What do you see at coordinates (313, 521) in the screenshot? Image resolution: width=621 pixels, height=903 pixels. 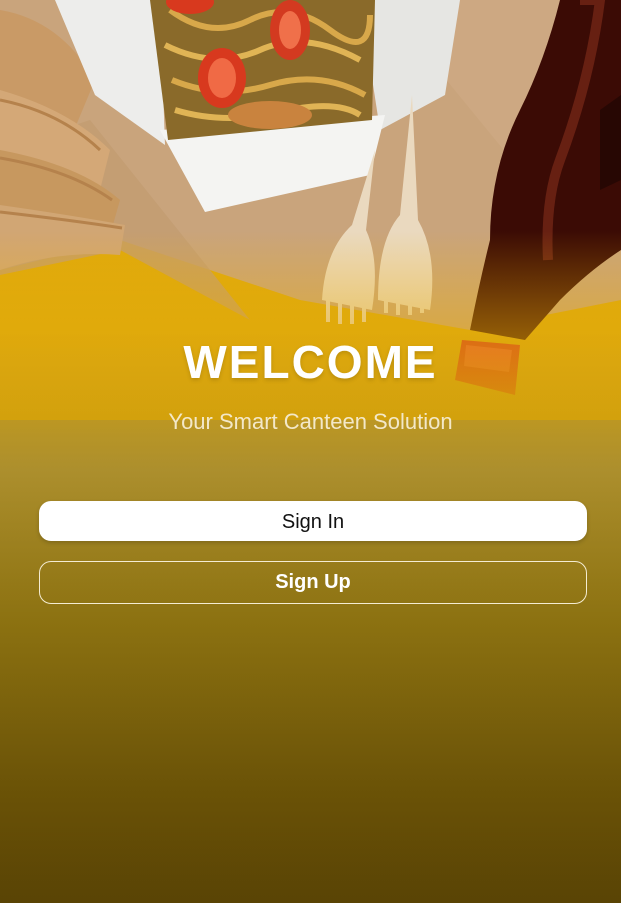 I see `sign-in-button: Sign In` at bounding box center [313, 521].